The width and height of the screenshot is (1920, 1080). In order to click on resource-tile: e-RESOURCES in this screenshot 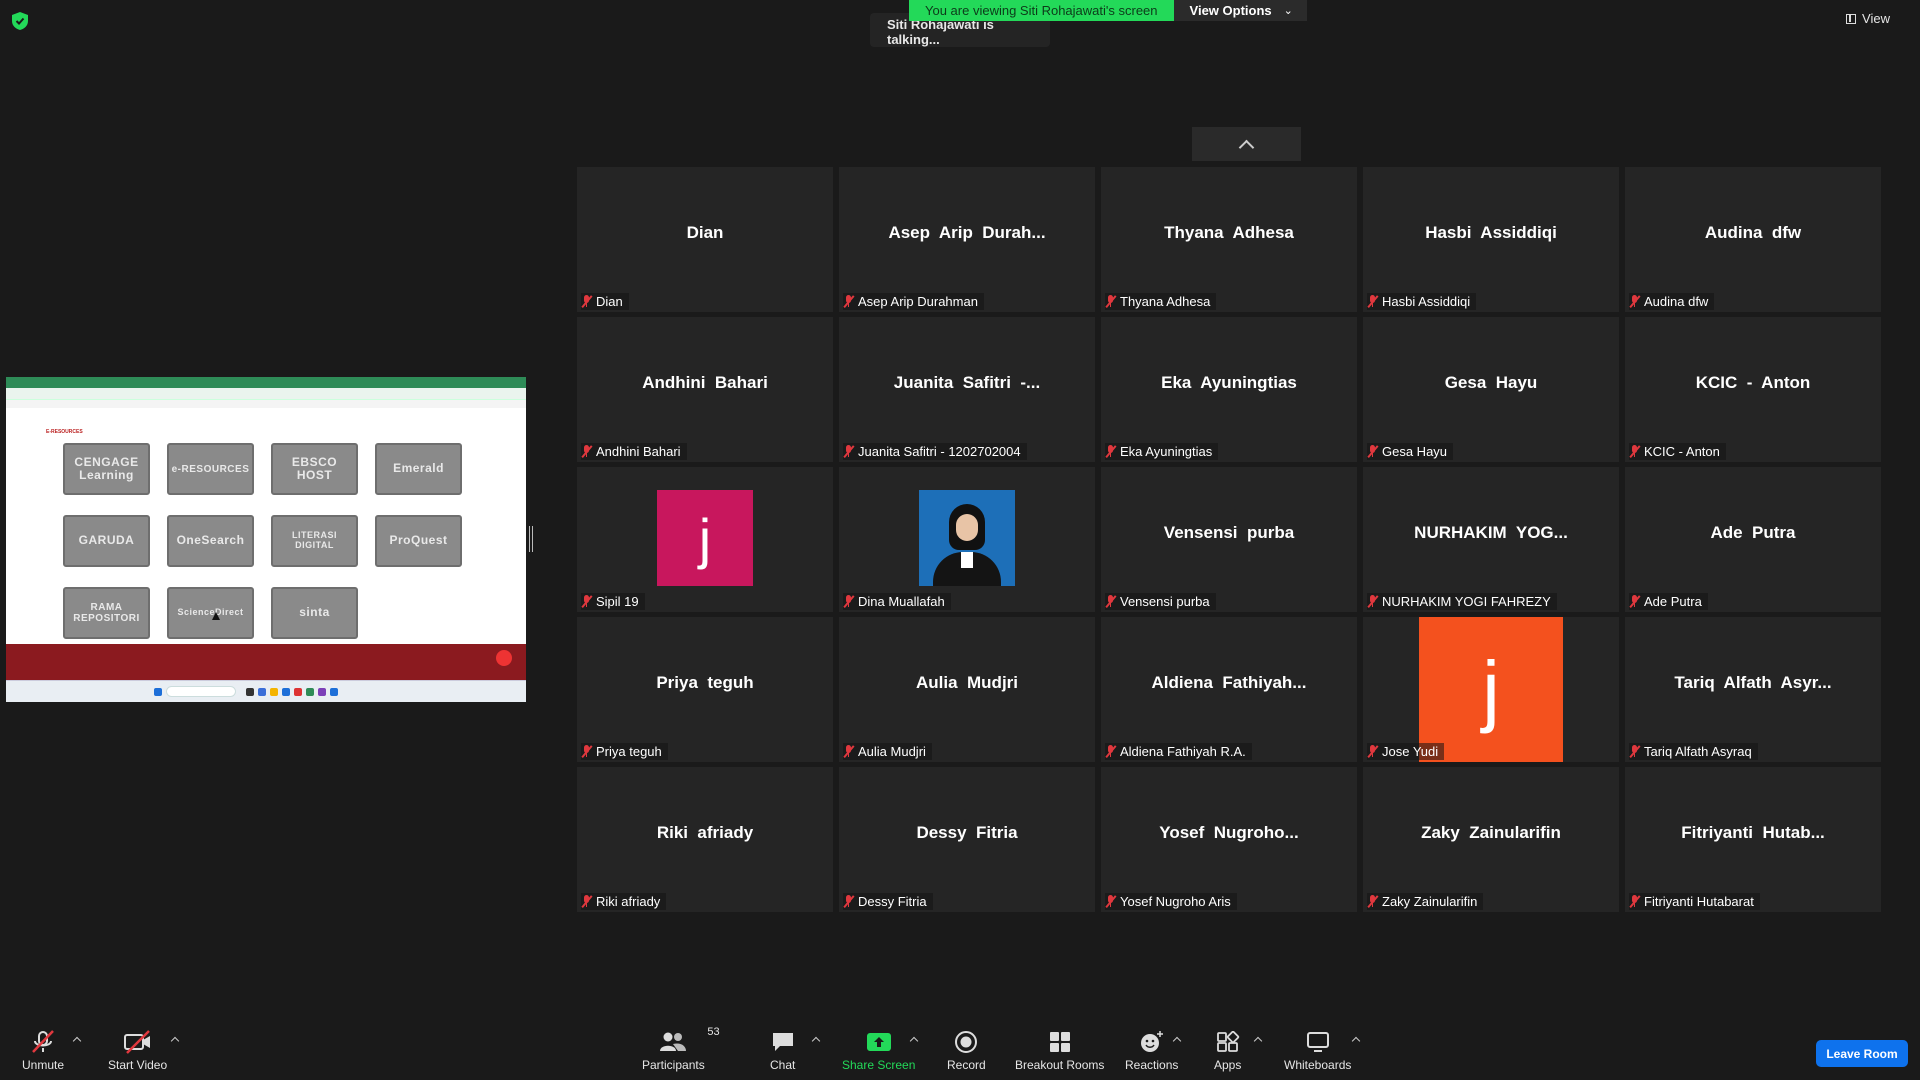, I will do `click(210, 469)`.